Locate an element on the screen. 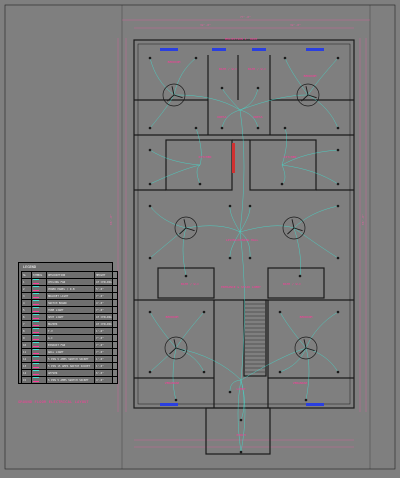  bell-icon is located at coordinates (36, 323).